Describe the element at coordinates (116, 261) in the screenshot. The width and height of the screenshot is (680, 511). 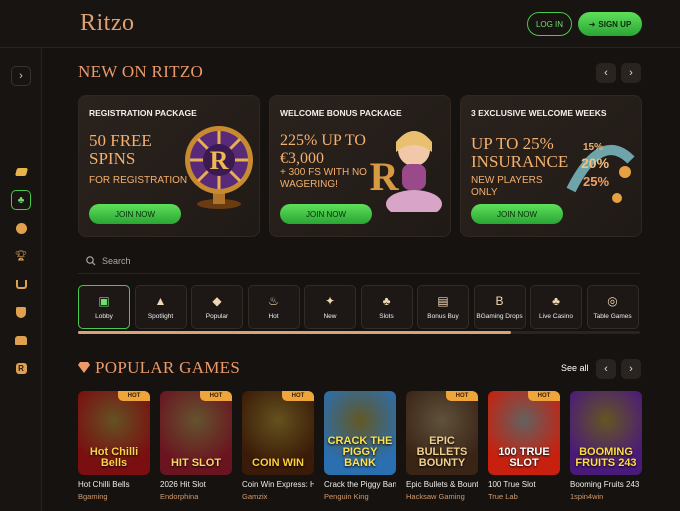
I see `search-input: Search` at that location.